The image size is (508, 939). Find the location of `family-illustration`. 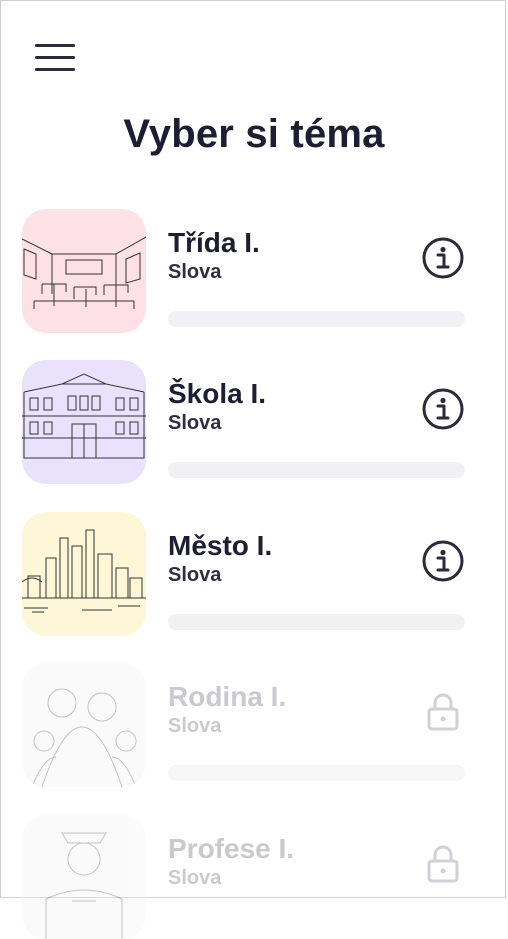

family-illustration is located at coordinates (84, 737).